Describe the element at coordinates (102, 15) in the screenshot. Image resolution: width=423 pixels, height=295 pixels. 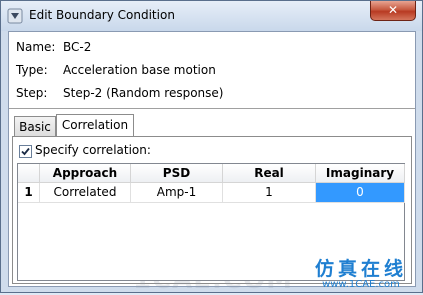
I see `window-title: Edit Boundary Condition` at that location.